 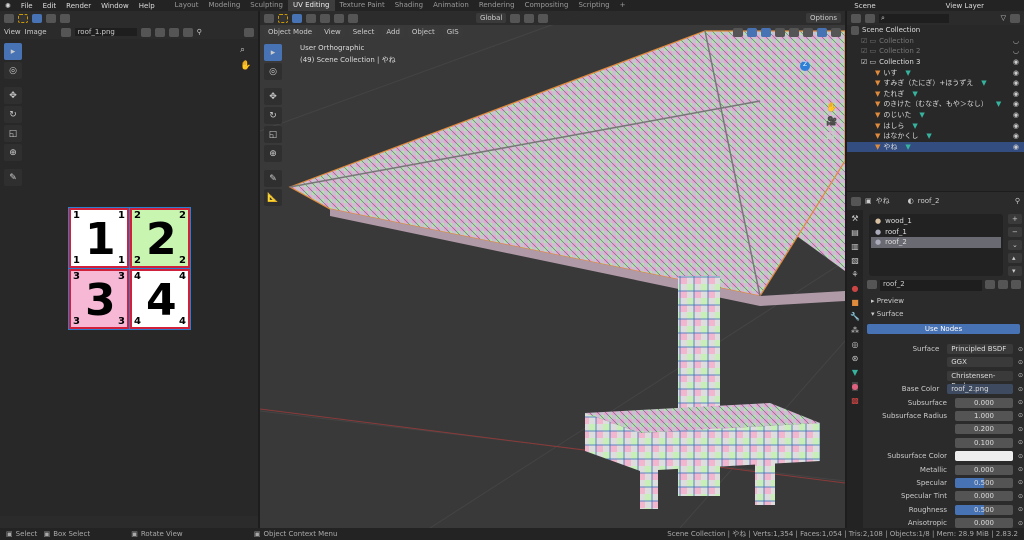 What do you see at coordinates (65, 32) in the screenshot?
I see `image-browse-icon` at bounding box center [65, 32].